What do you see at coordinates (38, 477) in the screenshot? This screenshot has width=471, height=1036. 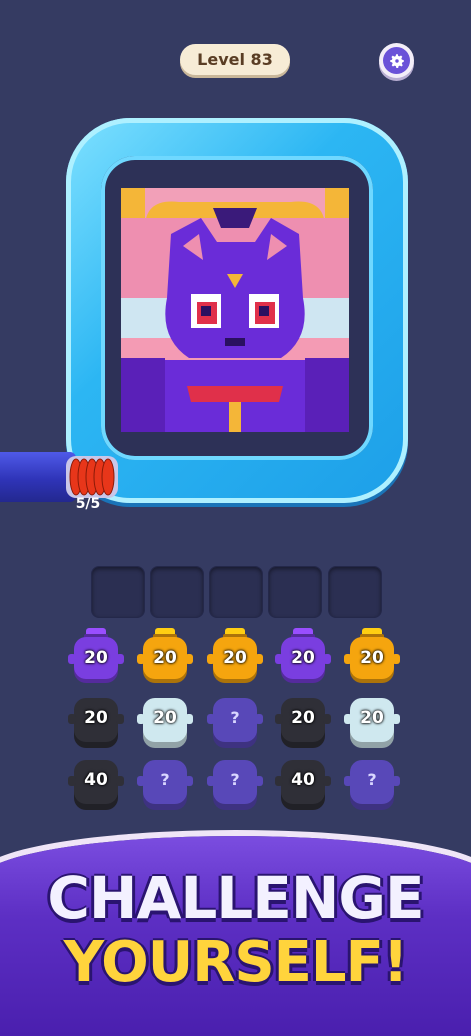 I see `feeder-pipe` at bounding box center [38, 477].